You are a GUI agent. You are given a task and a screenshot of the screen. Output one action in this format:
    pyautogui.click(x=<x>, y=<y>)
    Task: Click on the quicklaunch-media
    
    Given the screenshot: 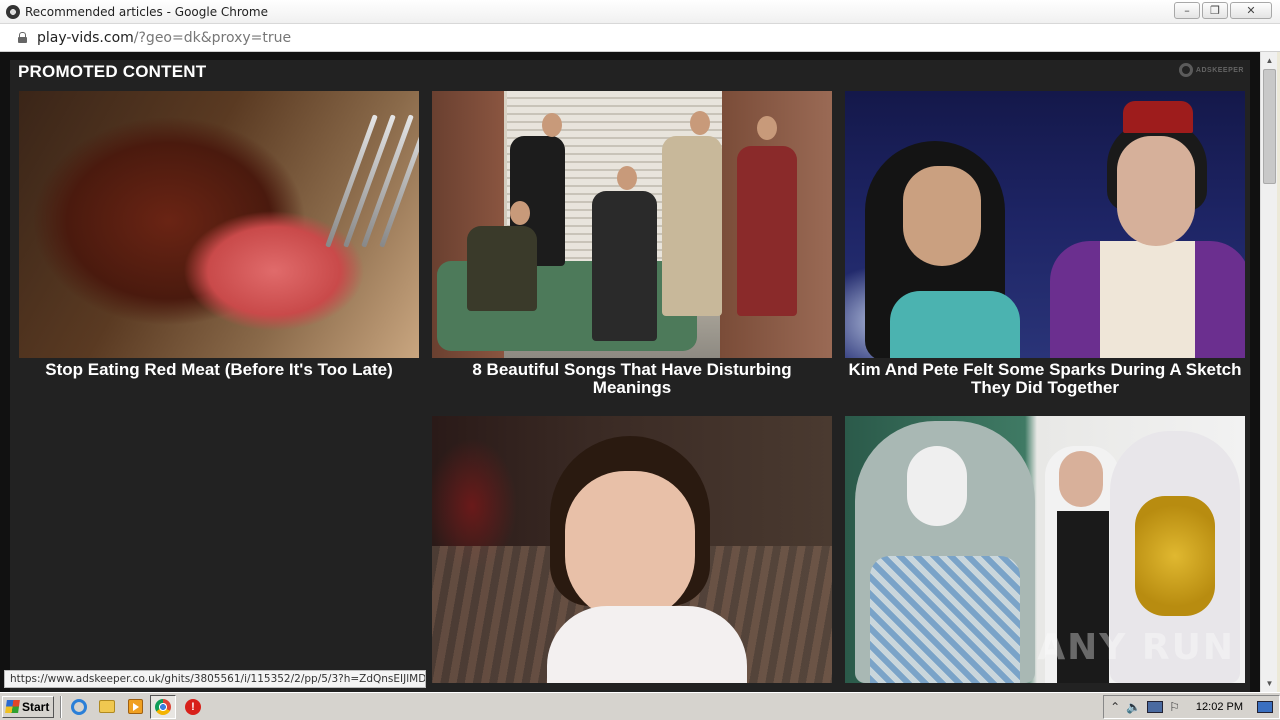 What is the action you would take?
    pyautogui.click(x=135, y=707)
    